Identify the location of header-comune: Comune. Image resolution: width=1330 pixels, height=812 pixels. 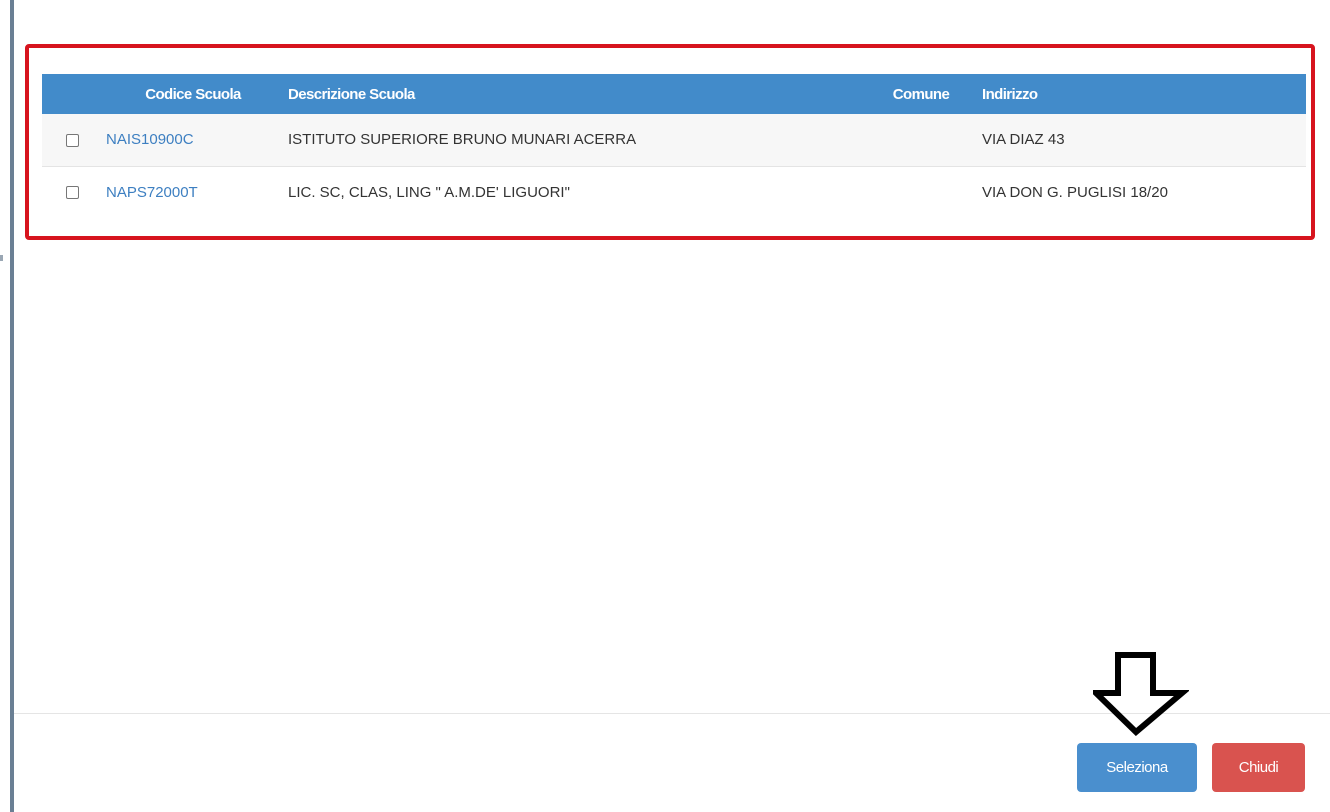
(921, 94).